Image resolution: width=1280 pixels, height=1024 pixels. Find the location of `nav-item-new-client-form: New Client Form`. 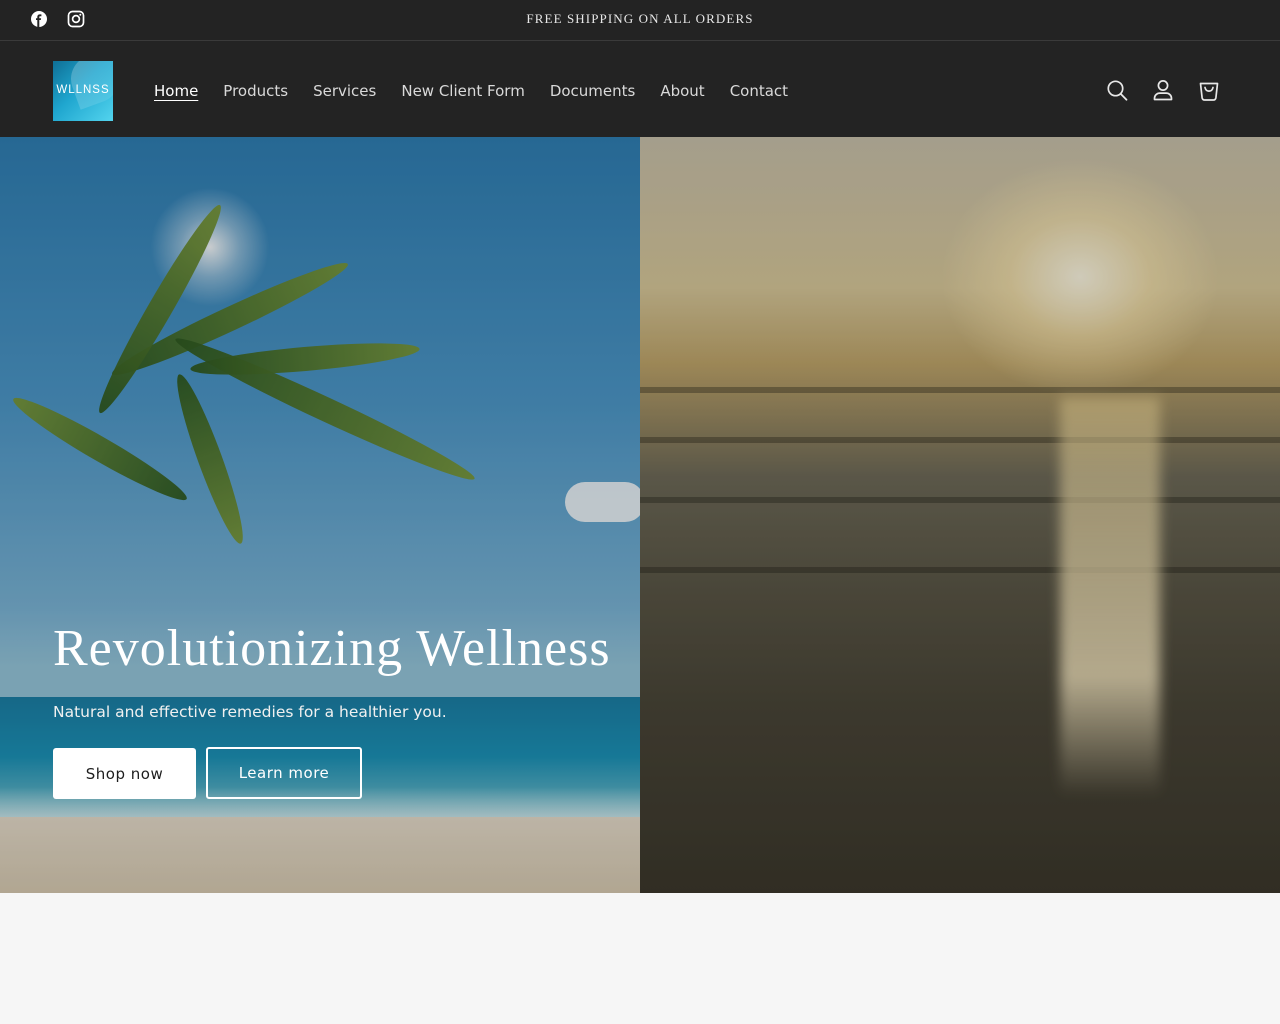

nav-item-new-client-form: New Client Form is located at coordinates (462, 91).